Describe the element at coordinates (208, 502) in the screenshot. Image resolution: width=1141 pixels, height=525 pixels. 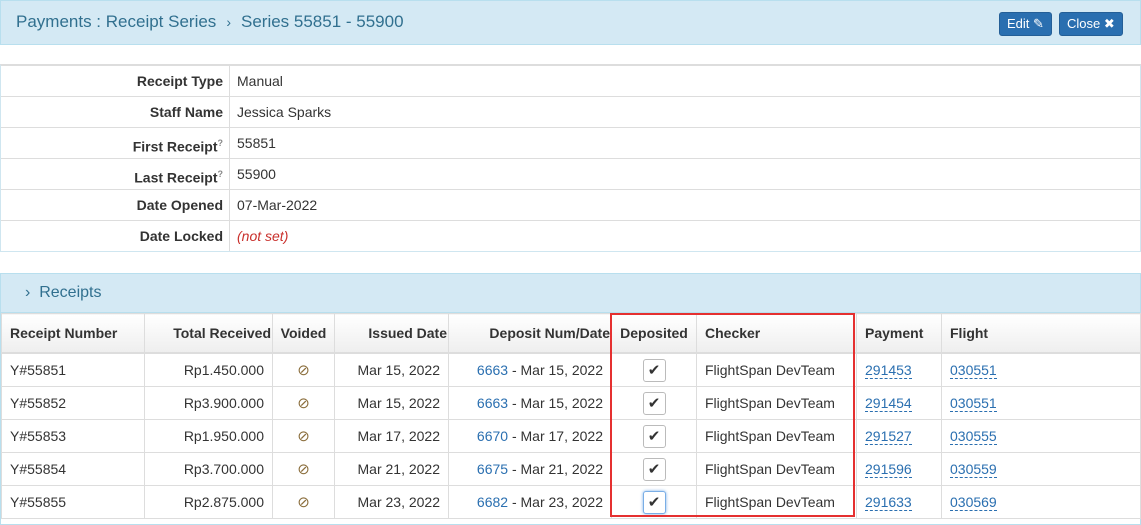
I see `total-received: Rp2.875.000` at that location.